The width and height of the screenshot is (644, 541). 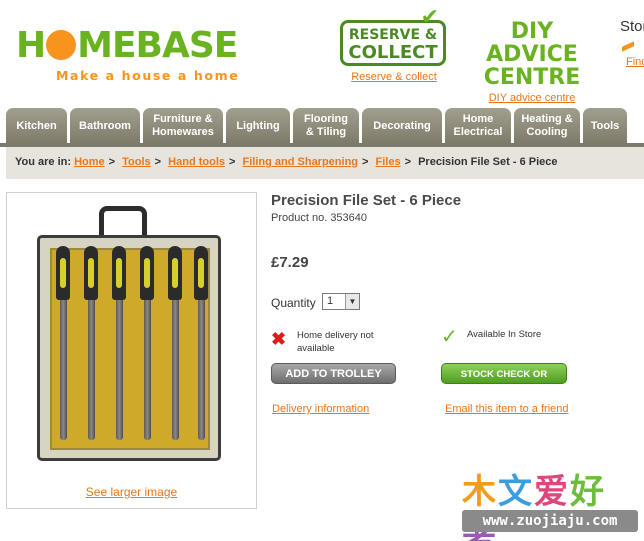 What do you see at coordinates (105, 126) in the screenshot?
I see `nav-tab-bathroom: Bathroom` at bounding box center [105, 126].